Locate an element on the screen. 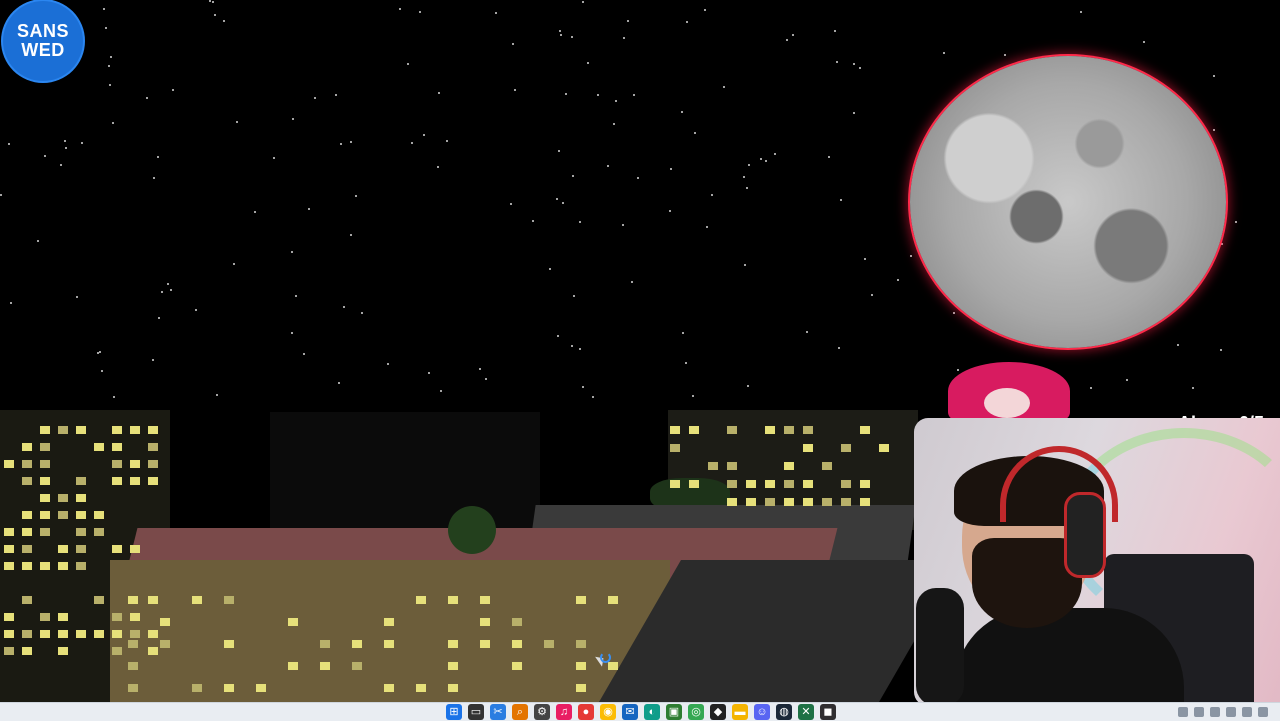  language-icon is located at coordinates (1199, 712).